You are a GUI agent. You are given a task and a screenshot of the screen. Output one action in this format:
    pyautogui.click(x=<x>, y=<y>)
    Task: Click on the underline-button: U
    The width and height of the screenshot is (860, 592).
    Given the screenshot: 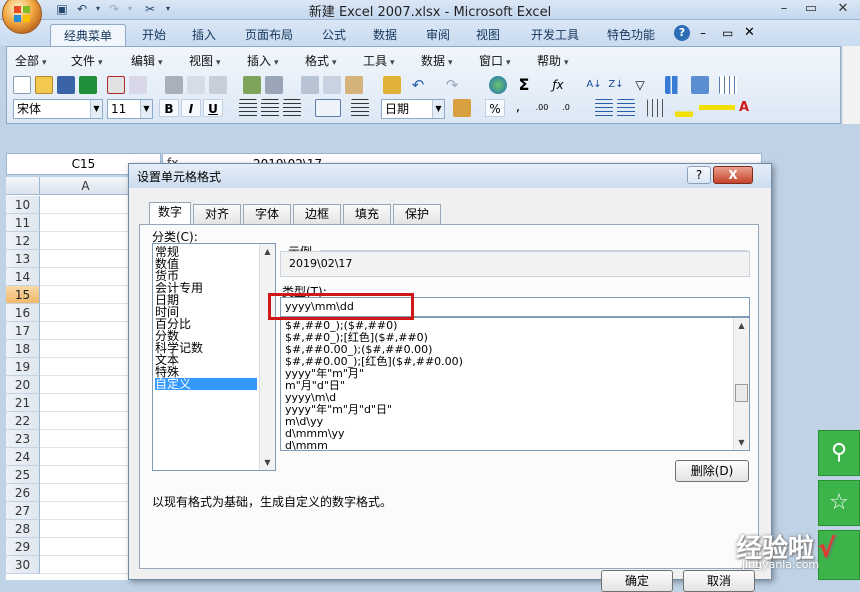 What is the action you would take?
    pyautogui.click(x=213, y=108)
    